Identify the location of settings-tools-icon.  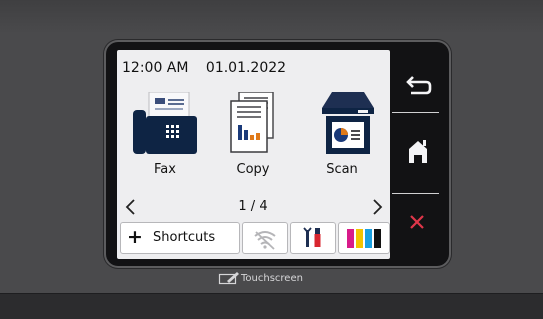
(312, 237).